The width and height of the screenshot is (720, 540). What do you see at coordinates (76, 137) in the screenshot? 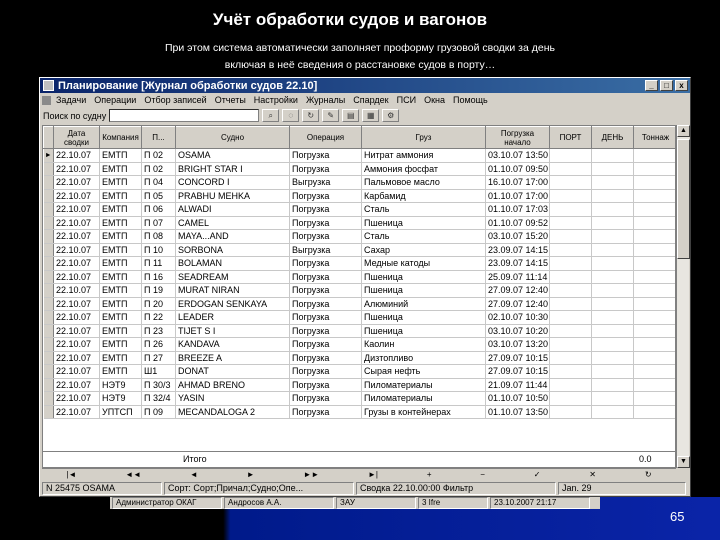
I see `header-date: Дата сводки` at bounding box center [76, 137].